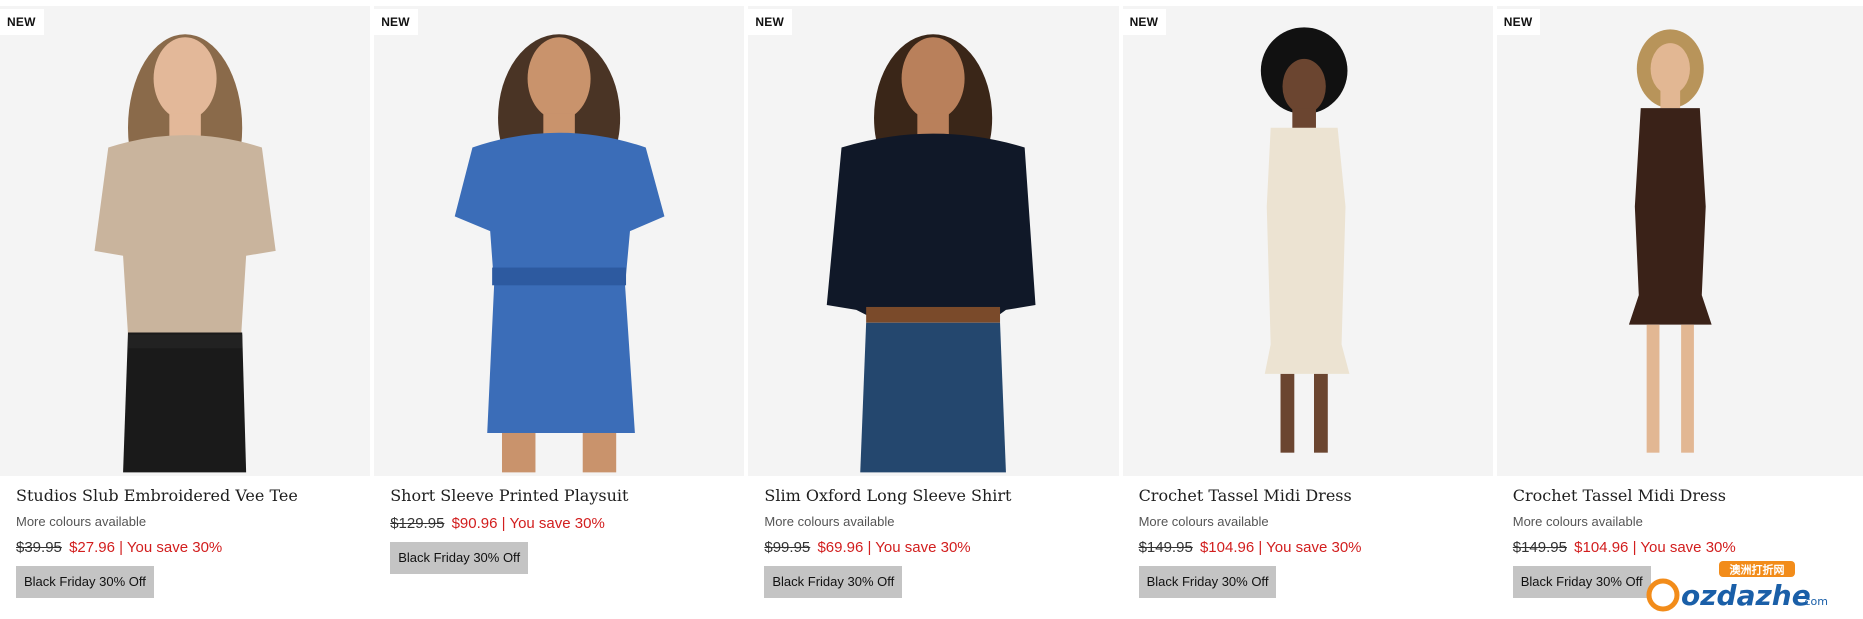 The height and width of the screenshot is (619, 1863). What do you see at coordinates (39, 547) in the screenshot?
I see `original-price: $39.95` at bounding box center [39, 547].